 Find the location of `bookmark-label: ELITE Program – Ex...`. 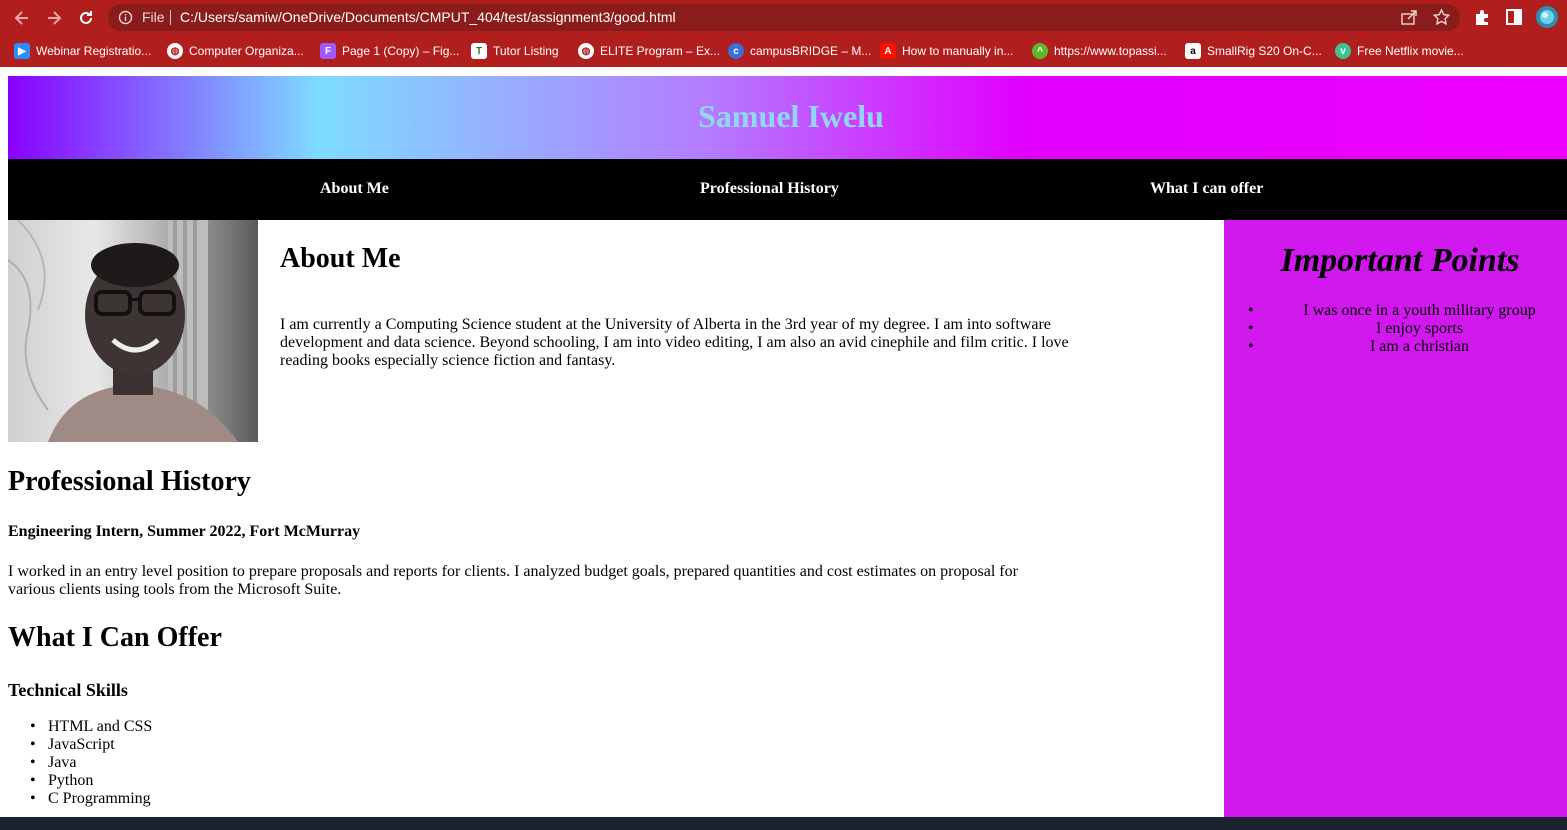

bookmark-label: ELITE Program – Ex... is located at coordinates (660, 51).